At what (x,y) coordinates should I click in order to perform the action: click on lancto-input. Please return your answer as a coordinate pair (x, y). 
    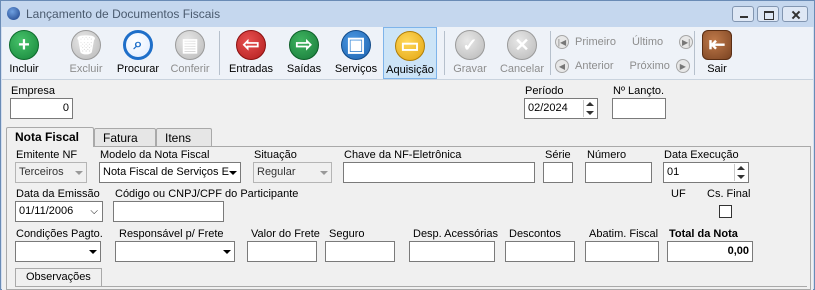
    Looking at the image, I should click on (639, 108).